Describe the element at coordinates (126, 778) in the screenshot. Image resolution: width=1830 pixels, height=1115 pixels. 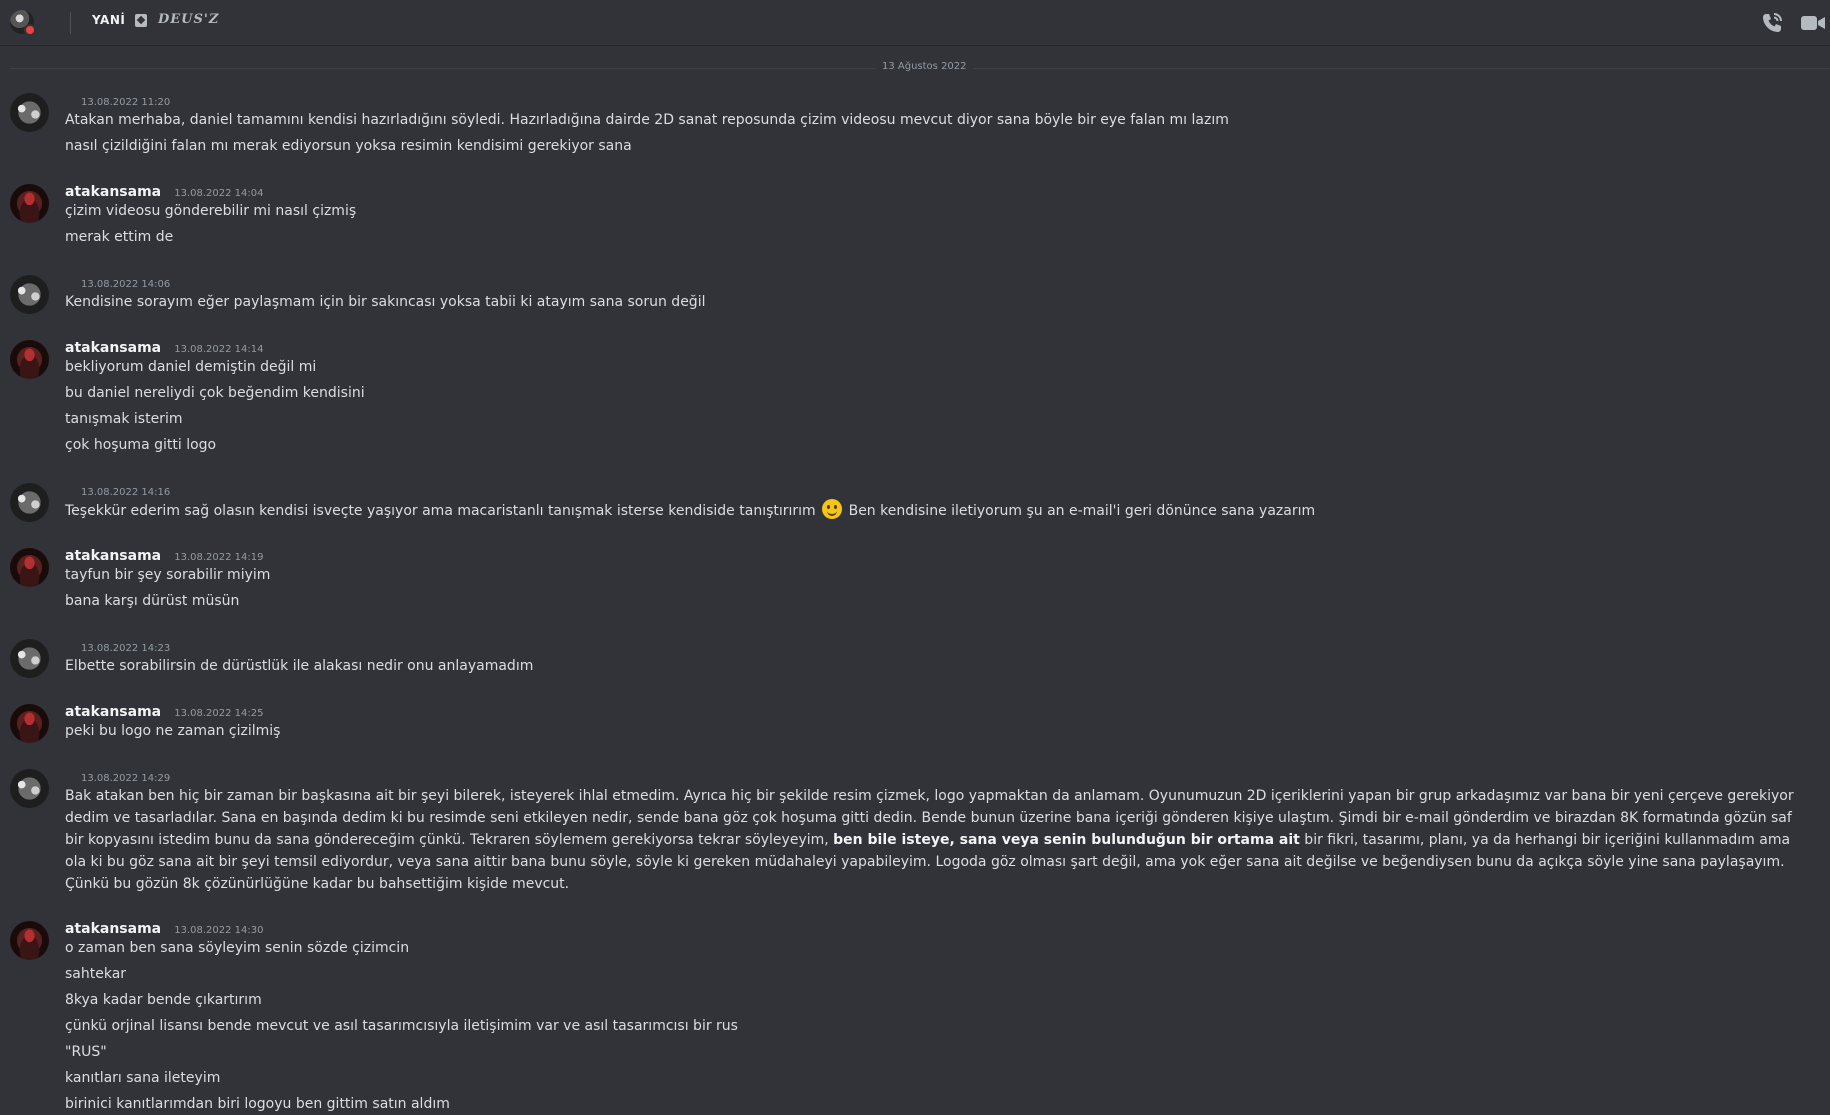
I see `timestamp: 13.08.2022 14:29` at that location.